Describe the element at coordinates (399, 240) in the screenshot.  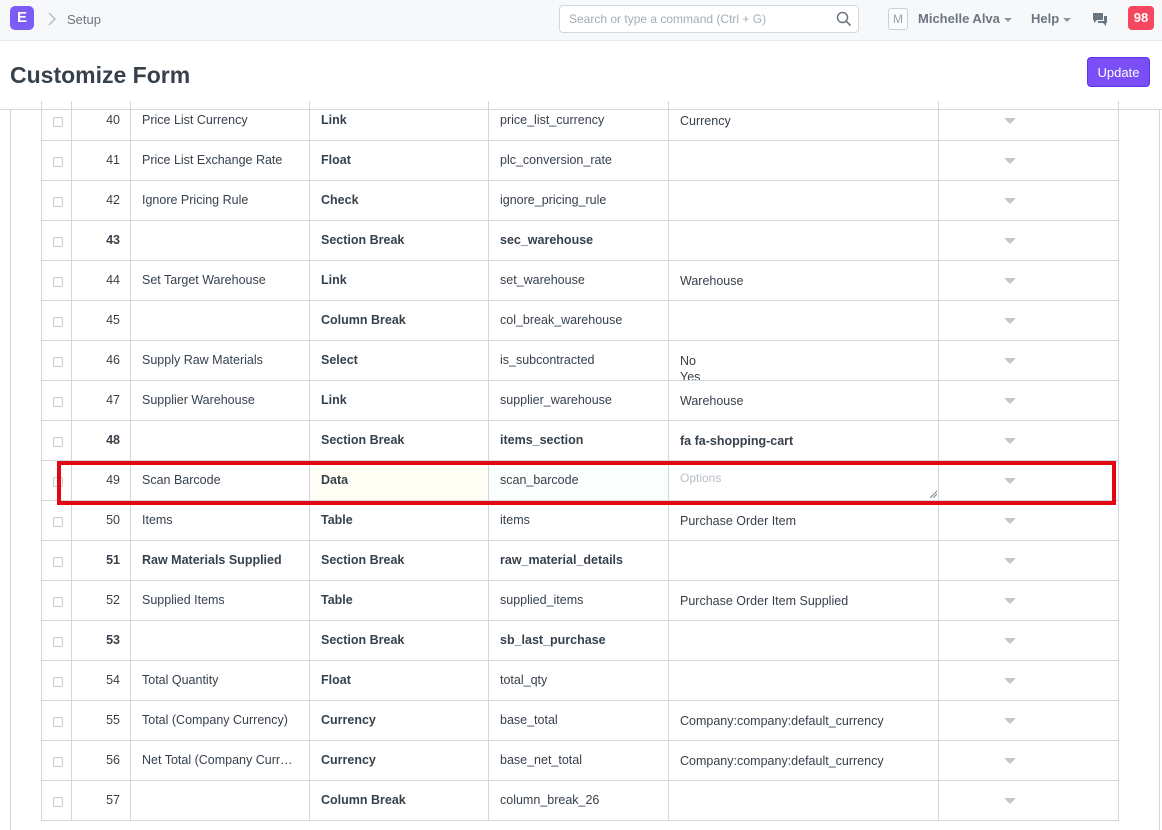
I see `field-type: Section Break` at that location.